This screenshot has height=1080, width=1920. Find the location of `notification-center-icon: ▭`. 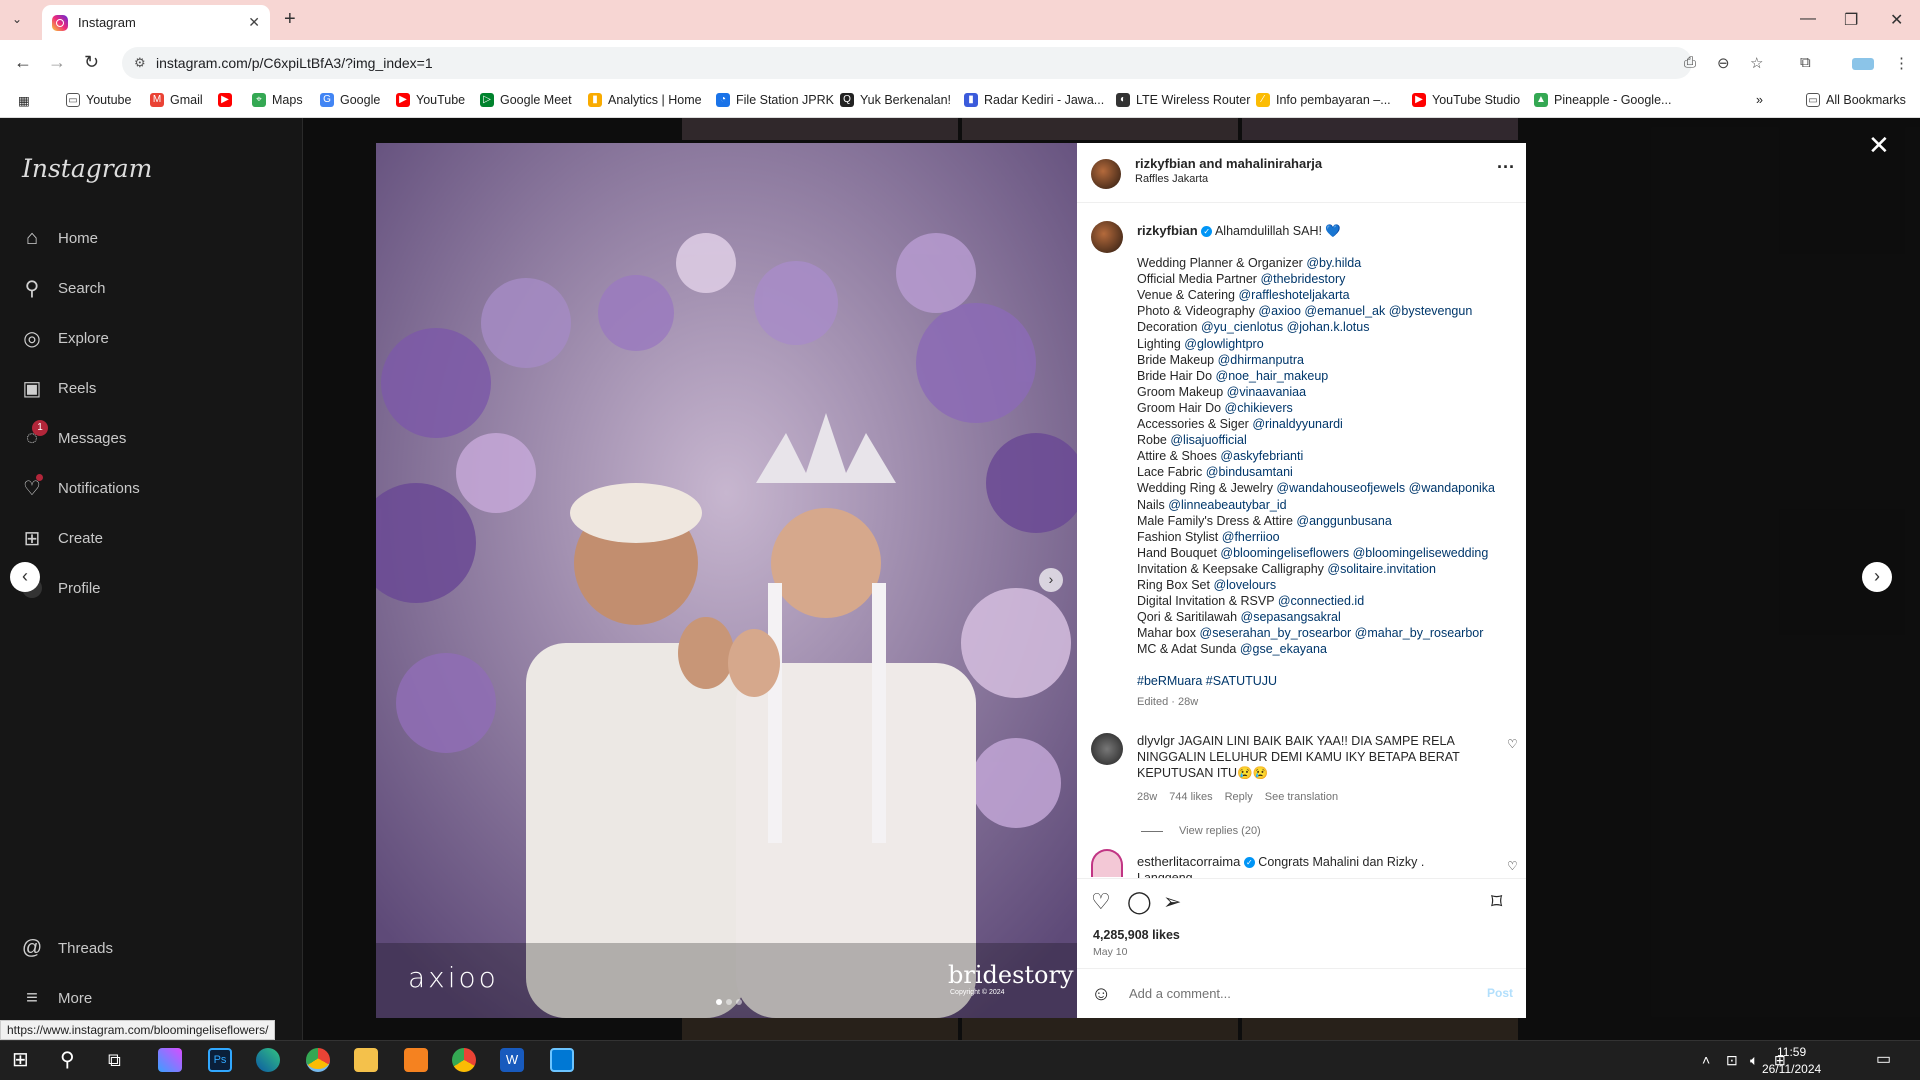

notification-center-icon: ▭ is located at coordinates (1888, 1060).